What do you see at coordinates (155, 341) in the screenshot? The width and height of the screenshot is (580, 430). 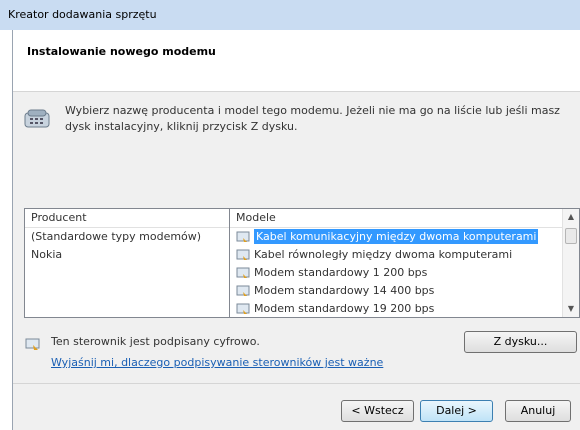 I see `driver-signed-text: Ten sterownik jest podpisany cyfrowo.` at bounding box center [155, 341].